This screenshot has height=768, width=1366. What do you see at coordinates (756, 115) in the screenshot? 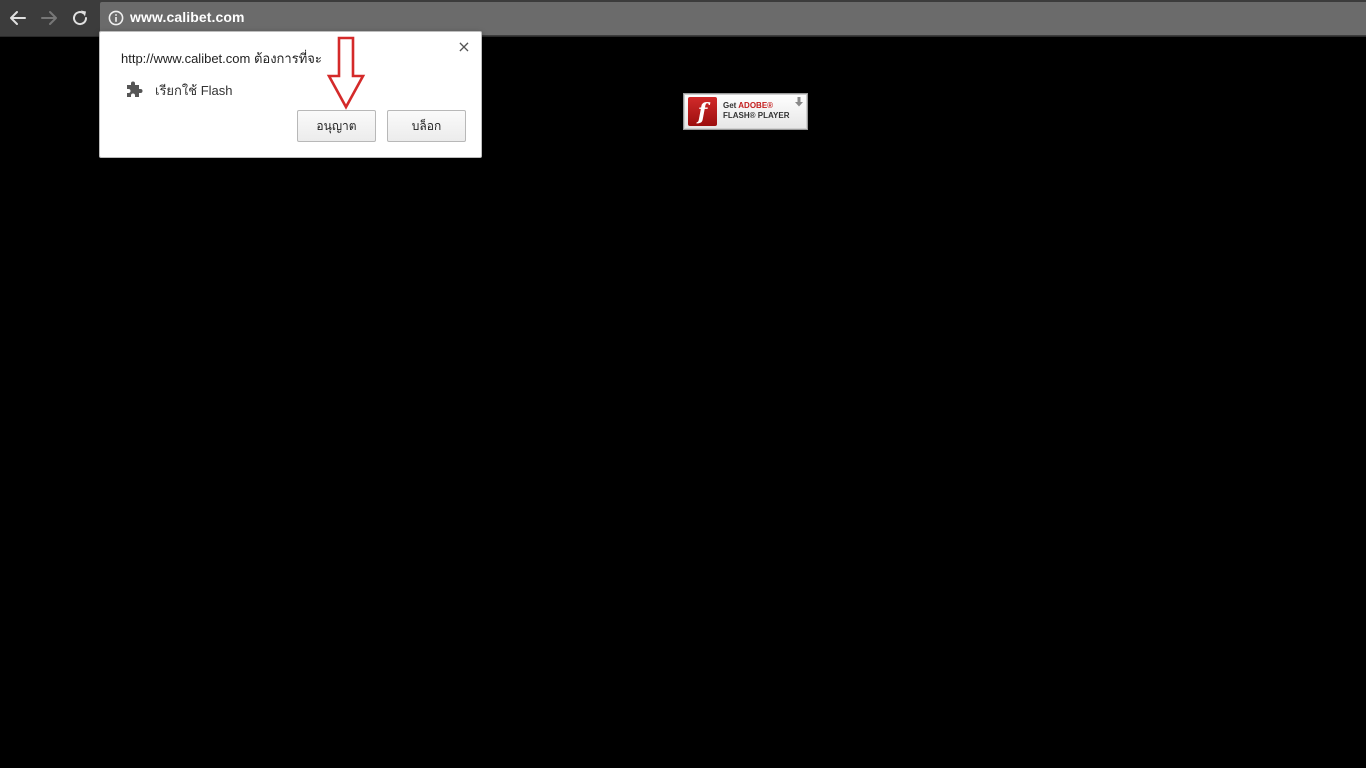
I see `flash-player-label: FLASH® PLAYER` at bounding box center [756, 115].